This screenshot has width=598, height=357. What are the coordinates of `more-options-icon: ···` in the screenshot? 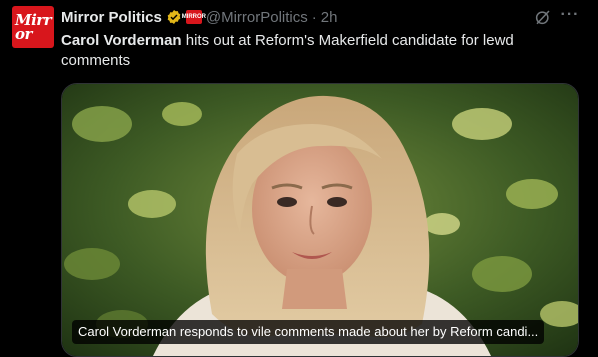 It's located at (570, 15).